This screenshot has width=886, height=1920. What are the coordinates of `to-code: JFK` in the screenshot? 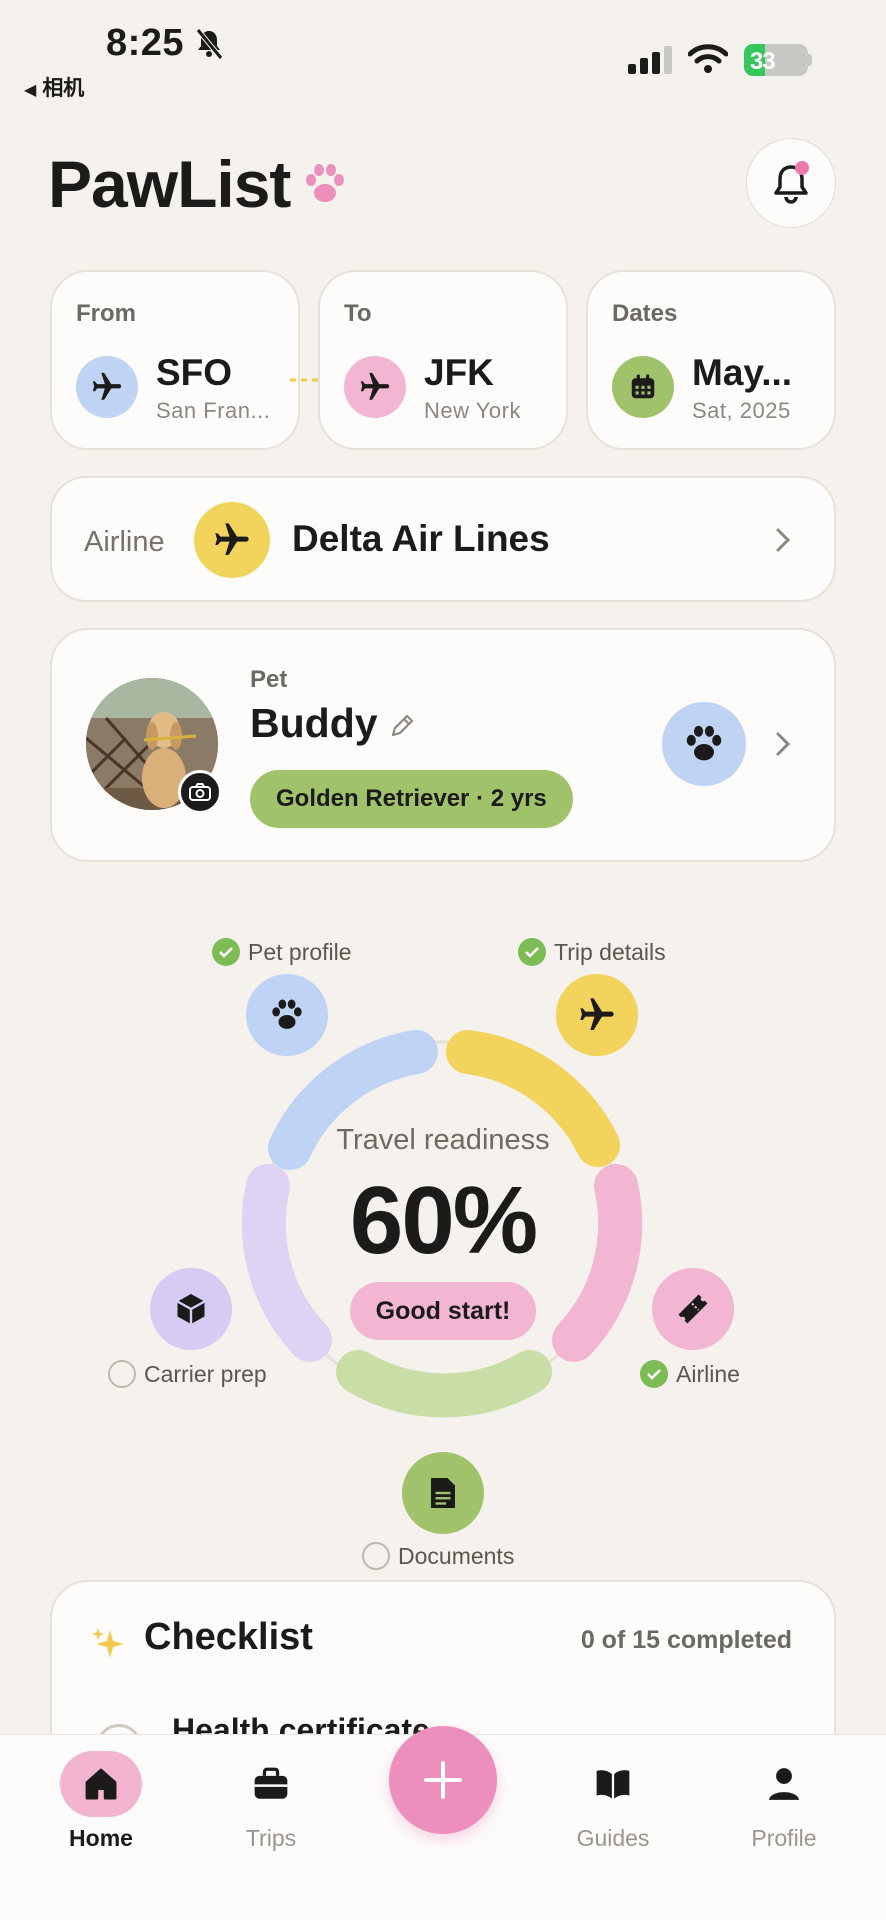 It's located at (459, 372).